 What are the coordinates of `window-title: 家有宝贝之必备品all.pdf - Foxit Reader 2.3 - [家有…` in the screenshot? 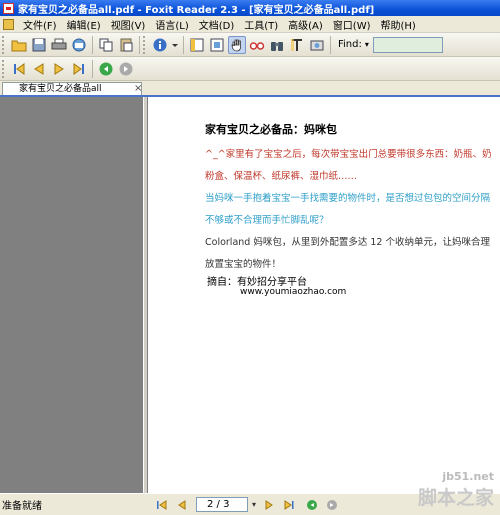 It's located at (196, 10).